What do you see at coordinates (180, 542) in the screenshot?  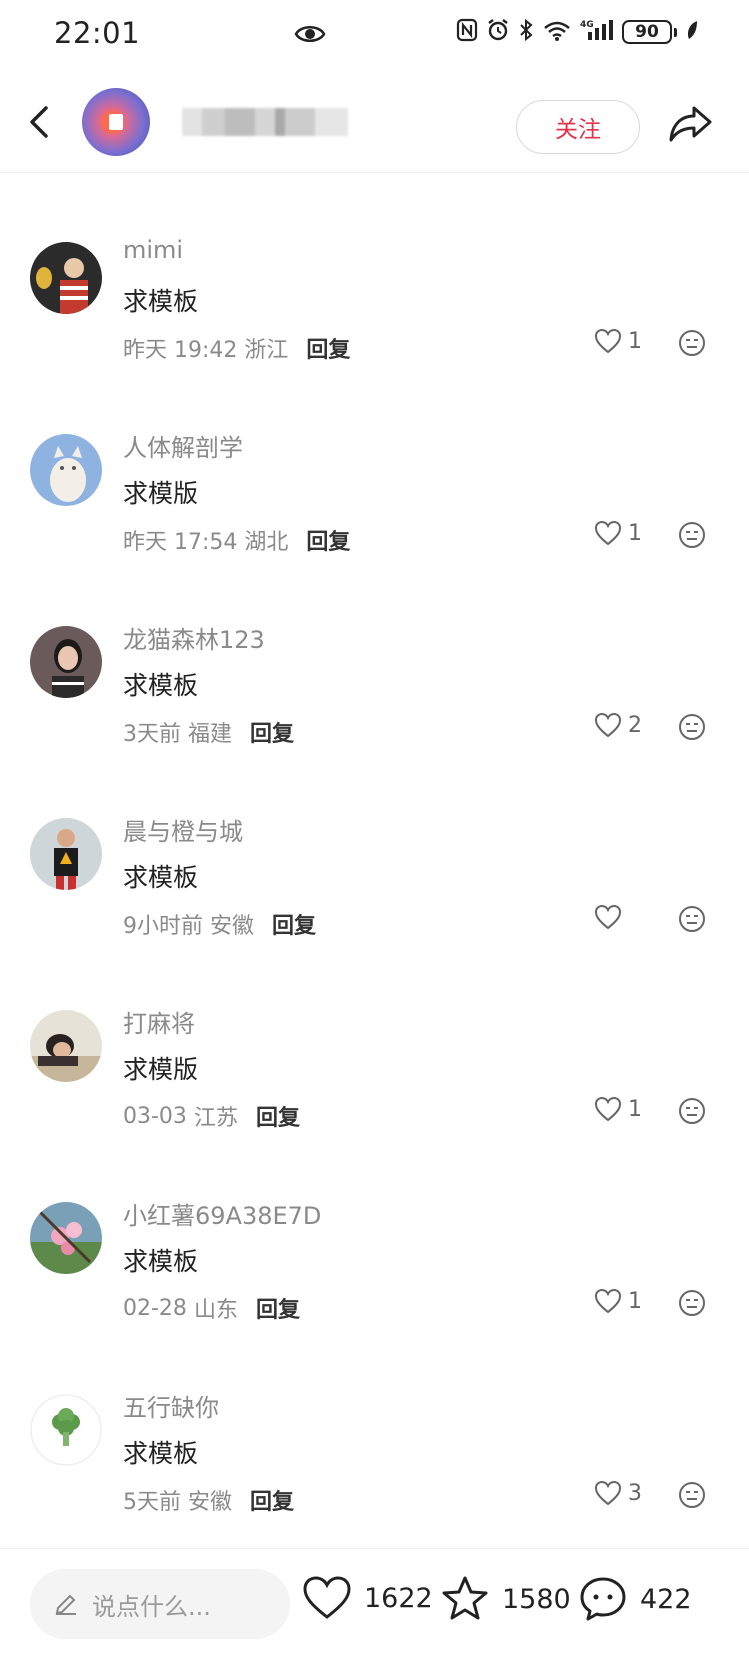 I see `comment-time: 昨天 17:54` at bounding box center [180, 542].